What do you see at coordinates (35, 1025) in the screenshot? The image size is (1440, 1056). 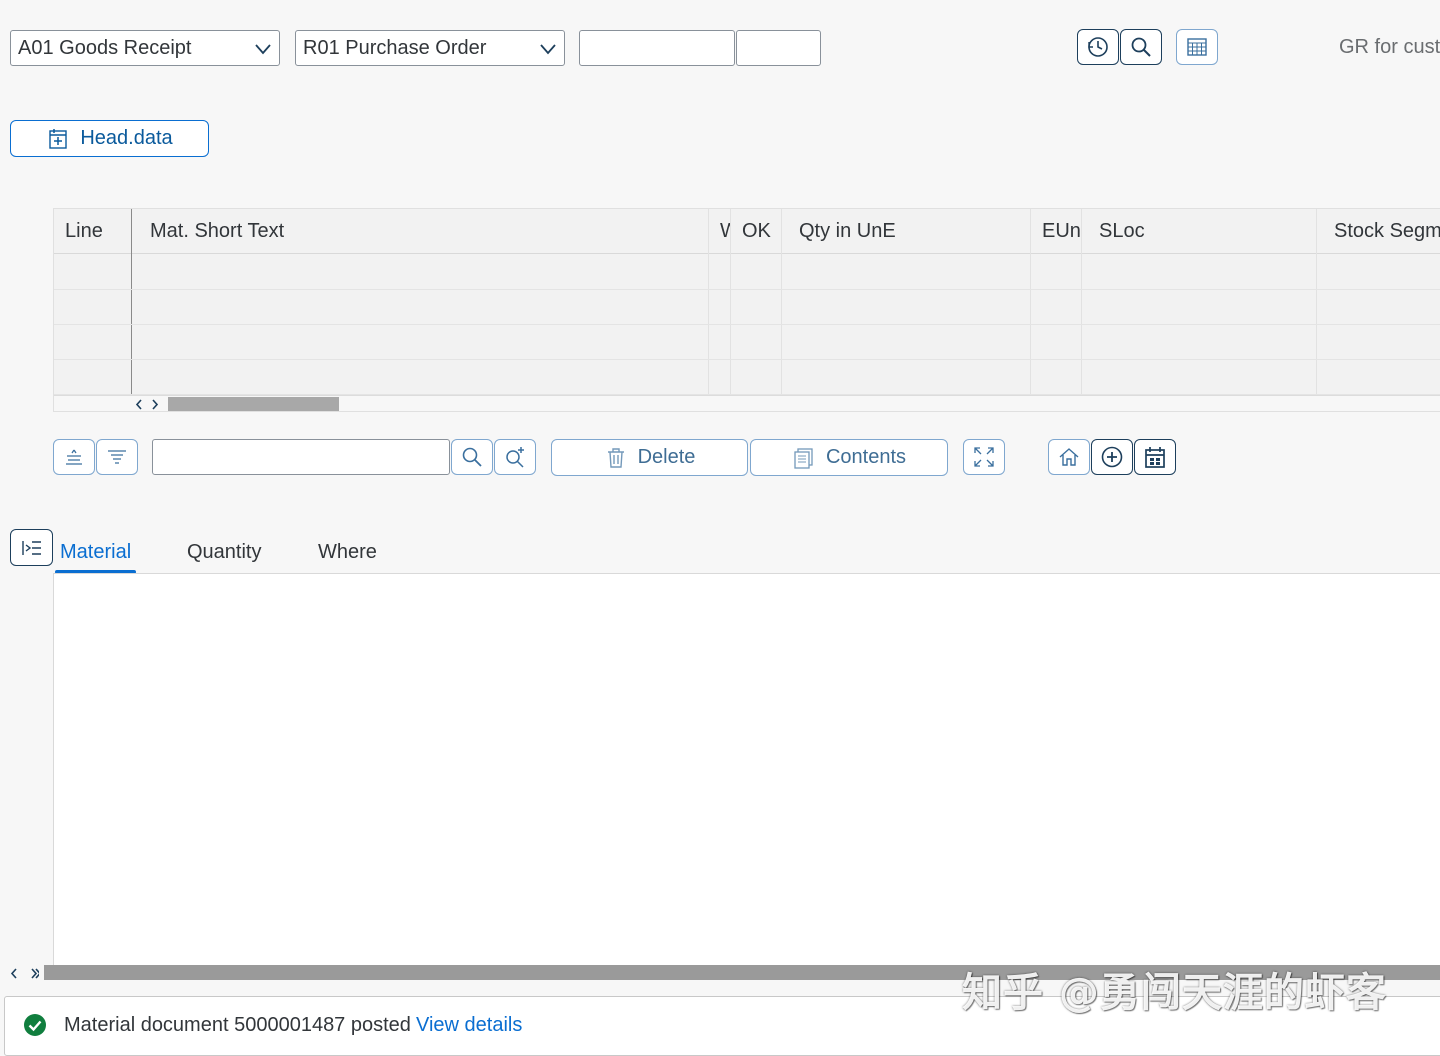 I see `checkmark-circle-icon` at bounding box center [35, 1025].